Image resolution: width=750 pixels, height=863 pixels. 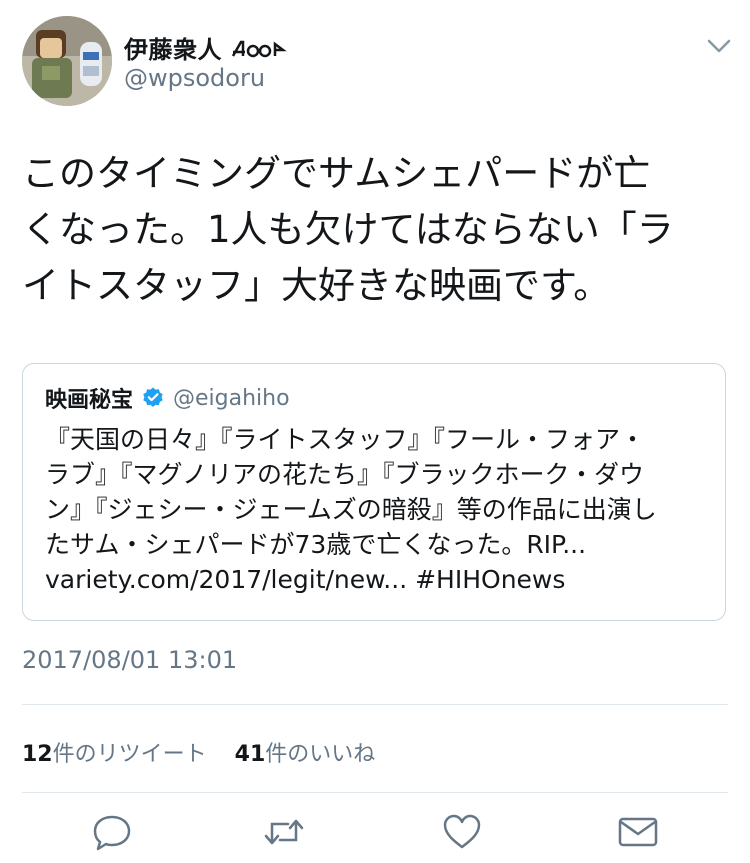 I want to click on like-button, so click(x=462, y=832).